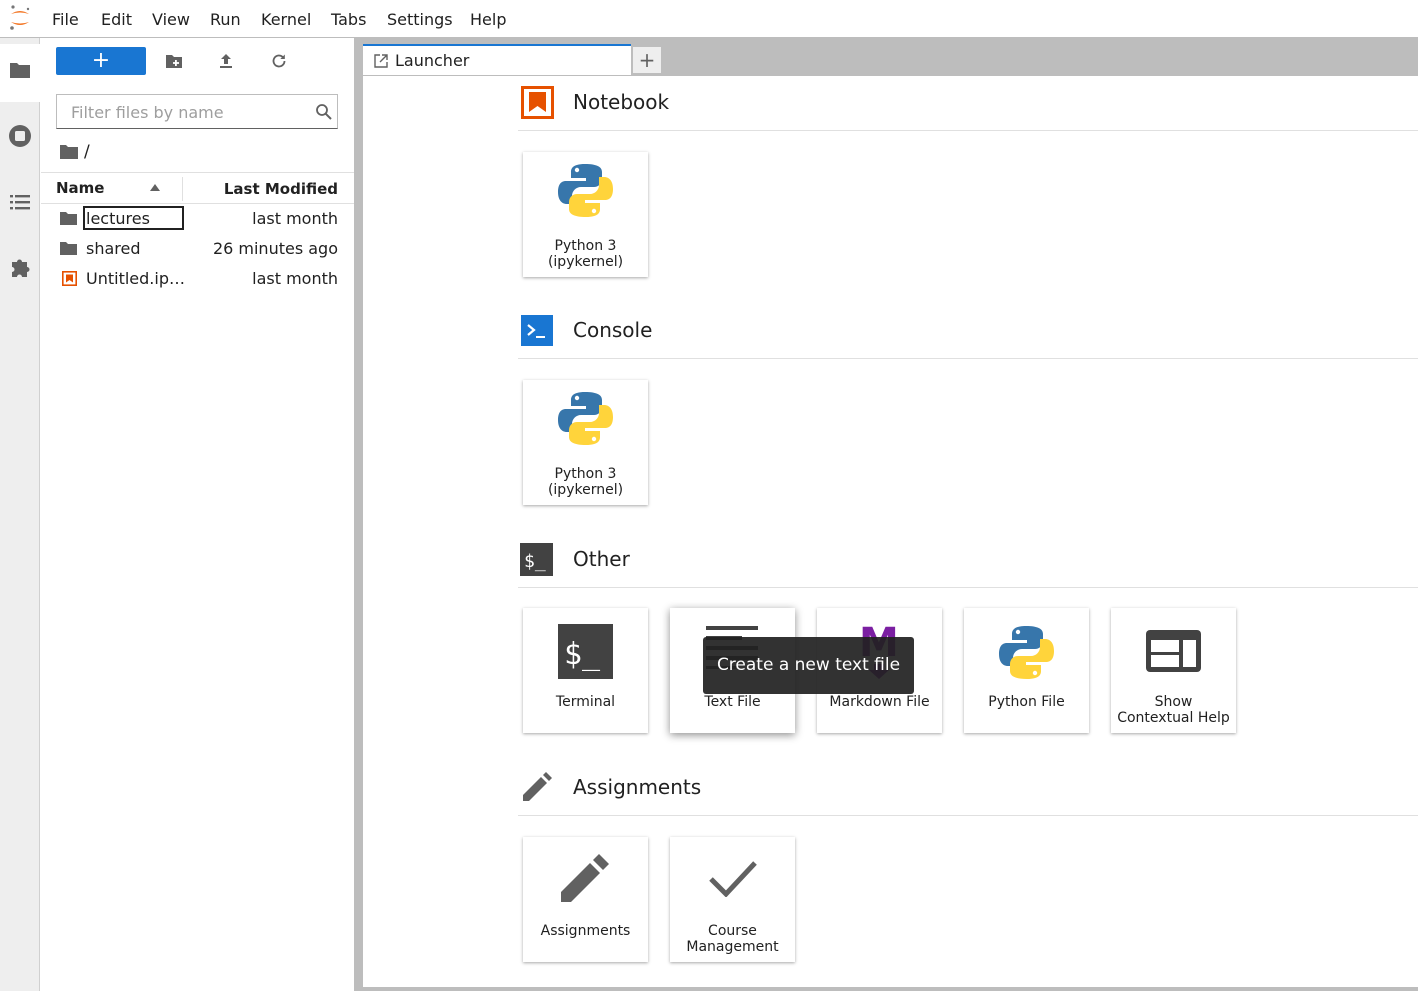 The image size is (1418, 991). Describe the element at coordinates (65, 19) in the screenshot. I see `menu-file: File` at that location.